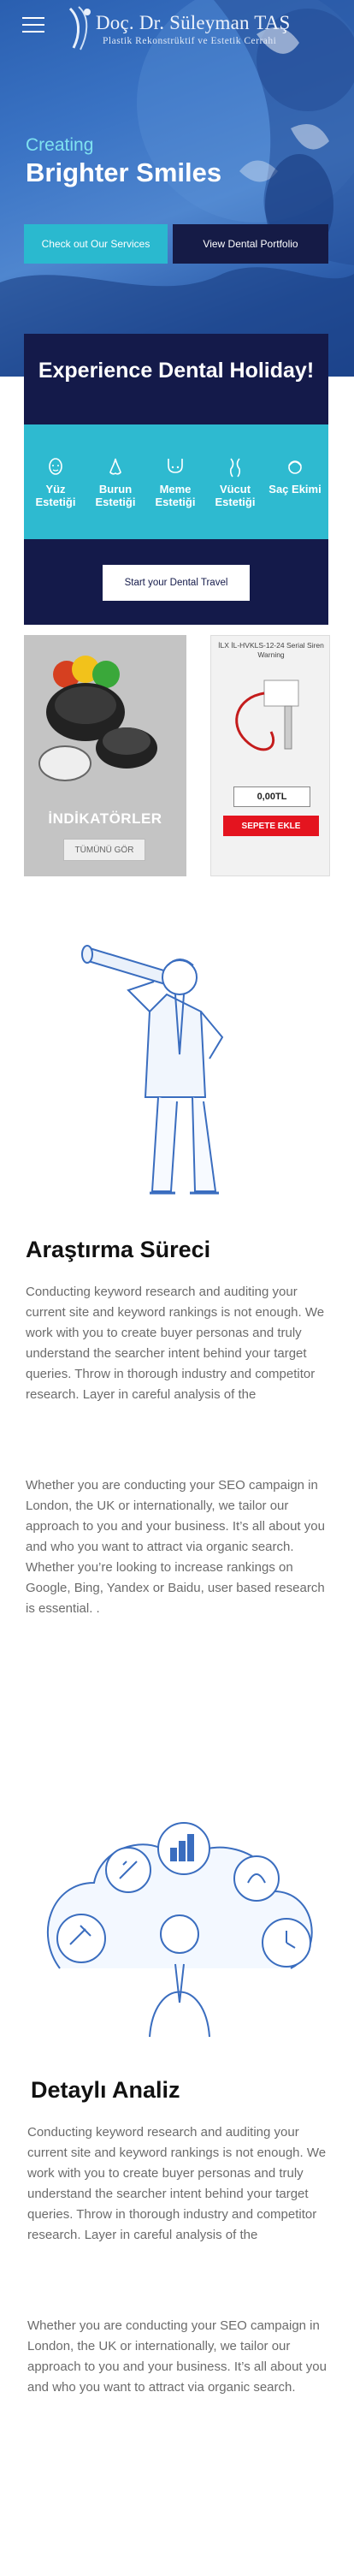 The height and width of the screenshot is (2576, 354). Describe the element at coordinates (295, 489) in the screenshot. I see `service-label: Saç Ekimi` at that location.